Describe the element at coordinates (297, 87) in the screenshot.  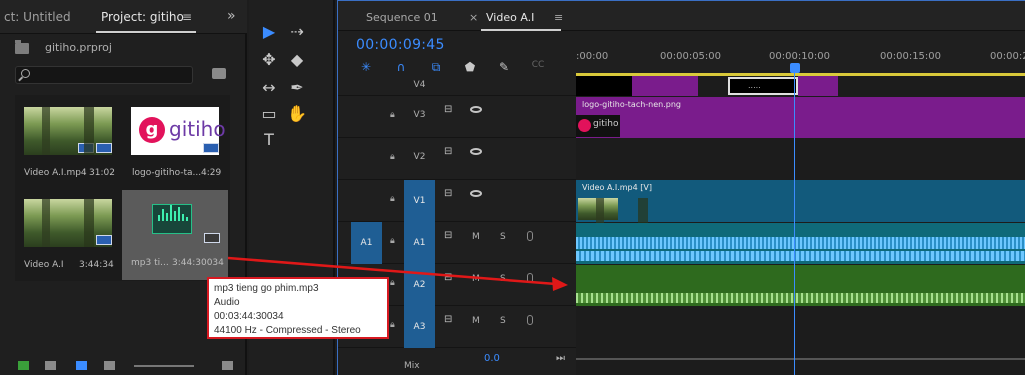
I see `pen-tool-icon: ✒` at that location.